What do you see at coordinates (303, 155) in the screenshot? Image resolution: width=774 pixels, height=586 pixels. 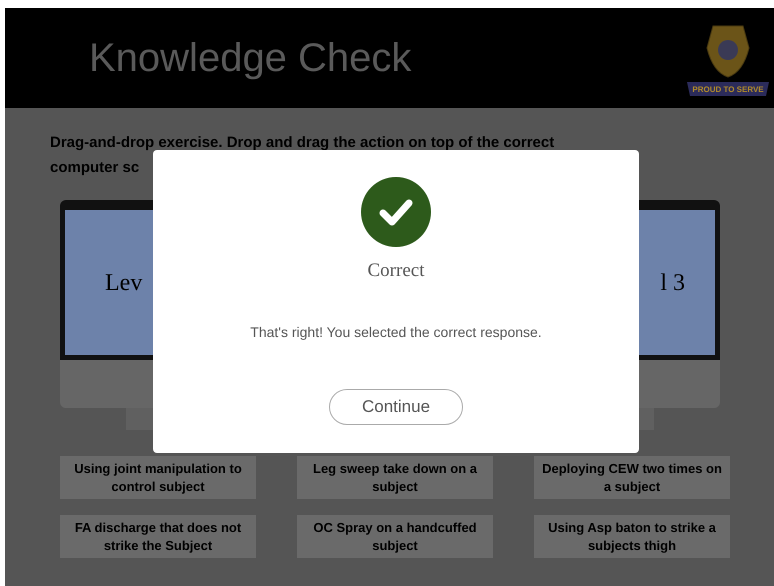 I see `instructions-text: Drag-and-drop exercise. Drop and drag the action on top of the correct computer sc` at bounding box center [303, 155].